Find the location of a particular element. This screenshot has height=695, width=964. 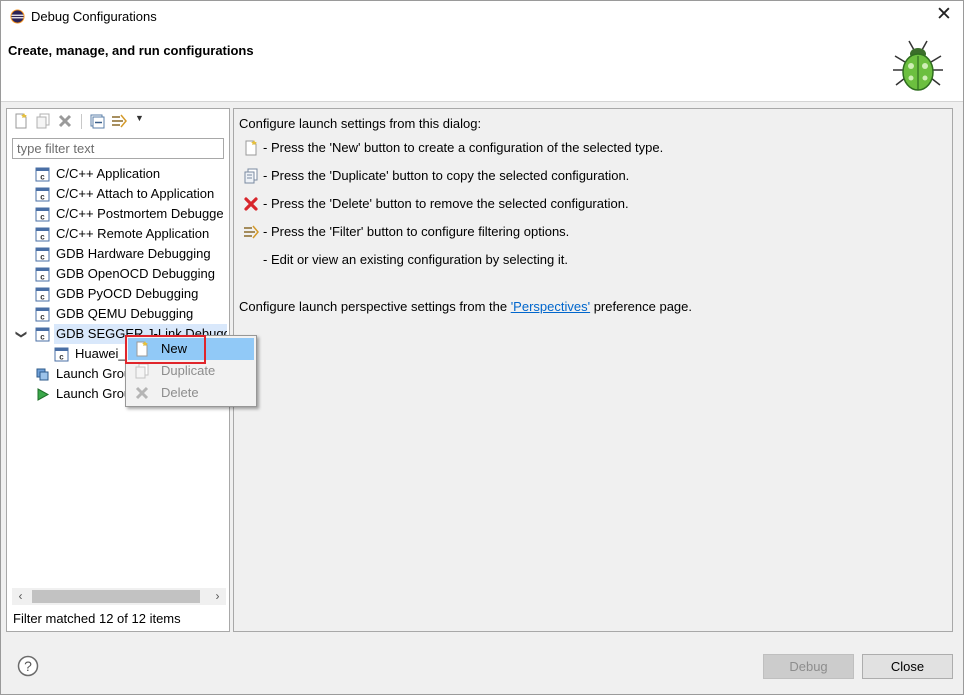

dialog-header: Create, manage, and run configurations is located at coordinates (482, 67).